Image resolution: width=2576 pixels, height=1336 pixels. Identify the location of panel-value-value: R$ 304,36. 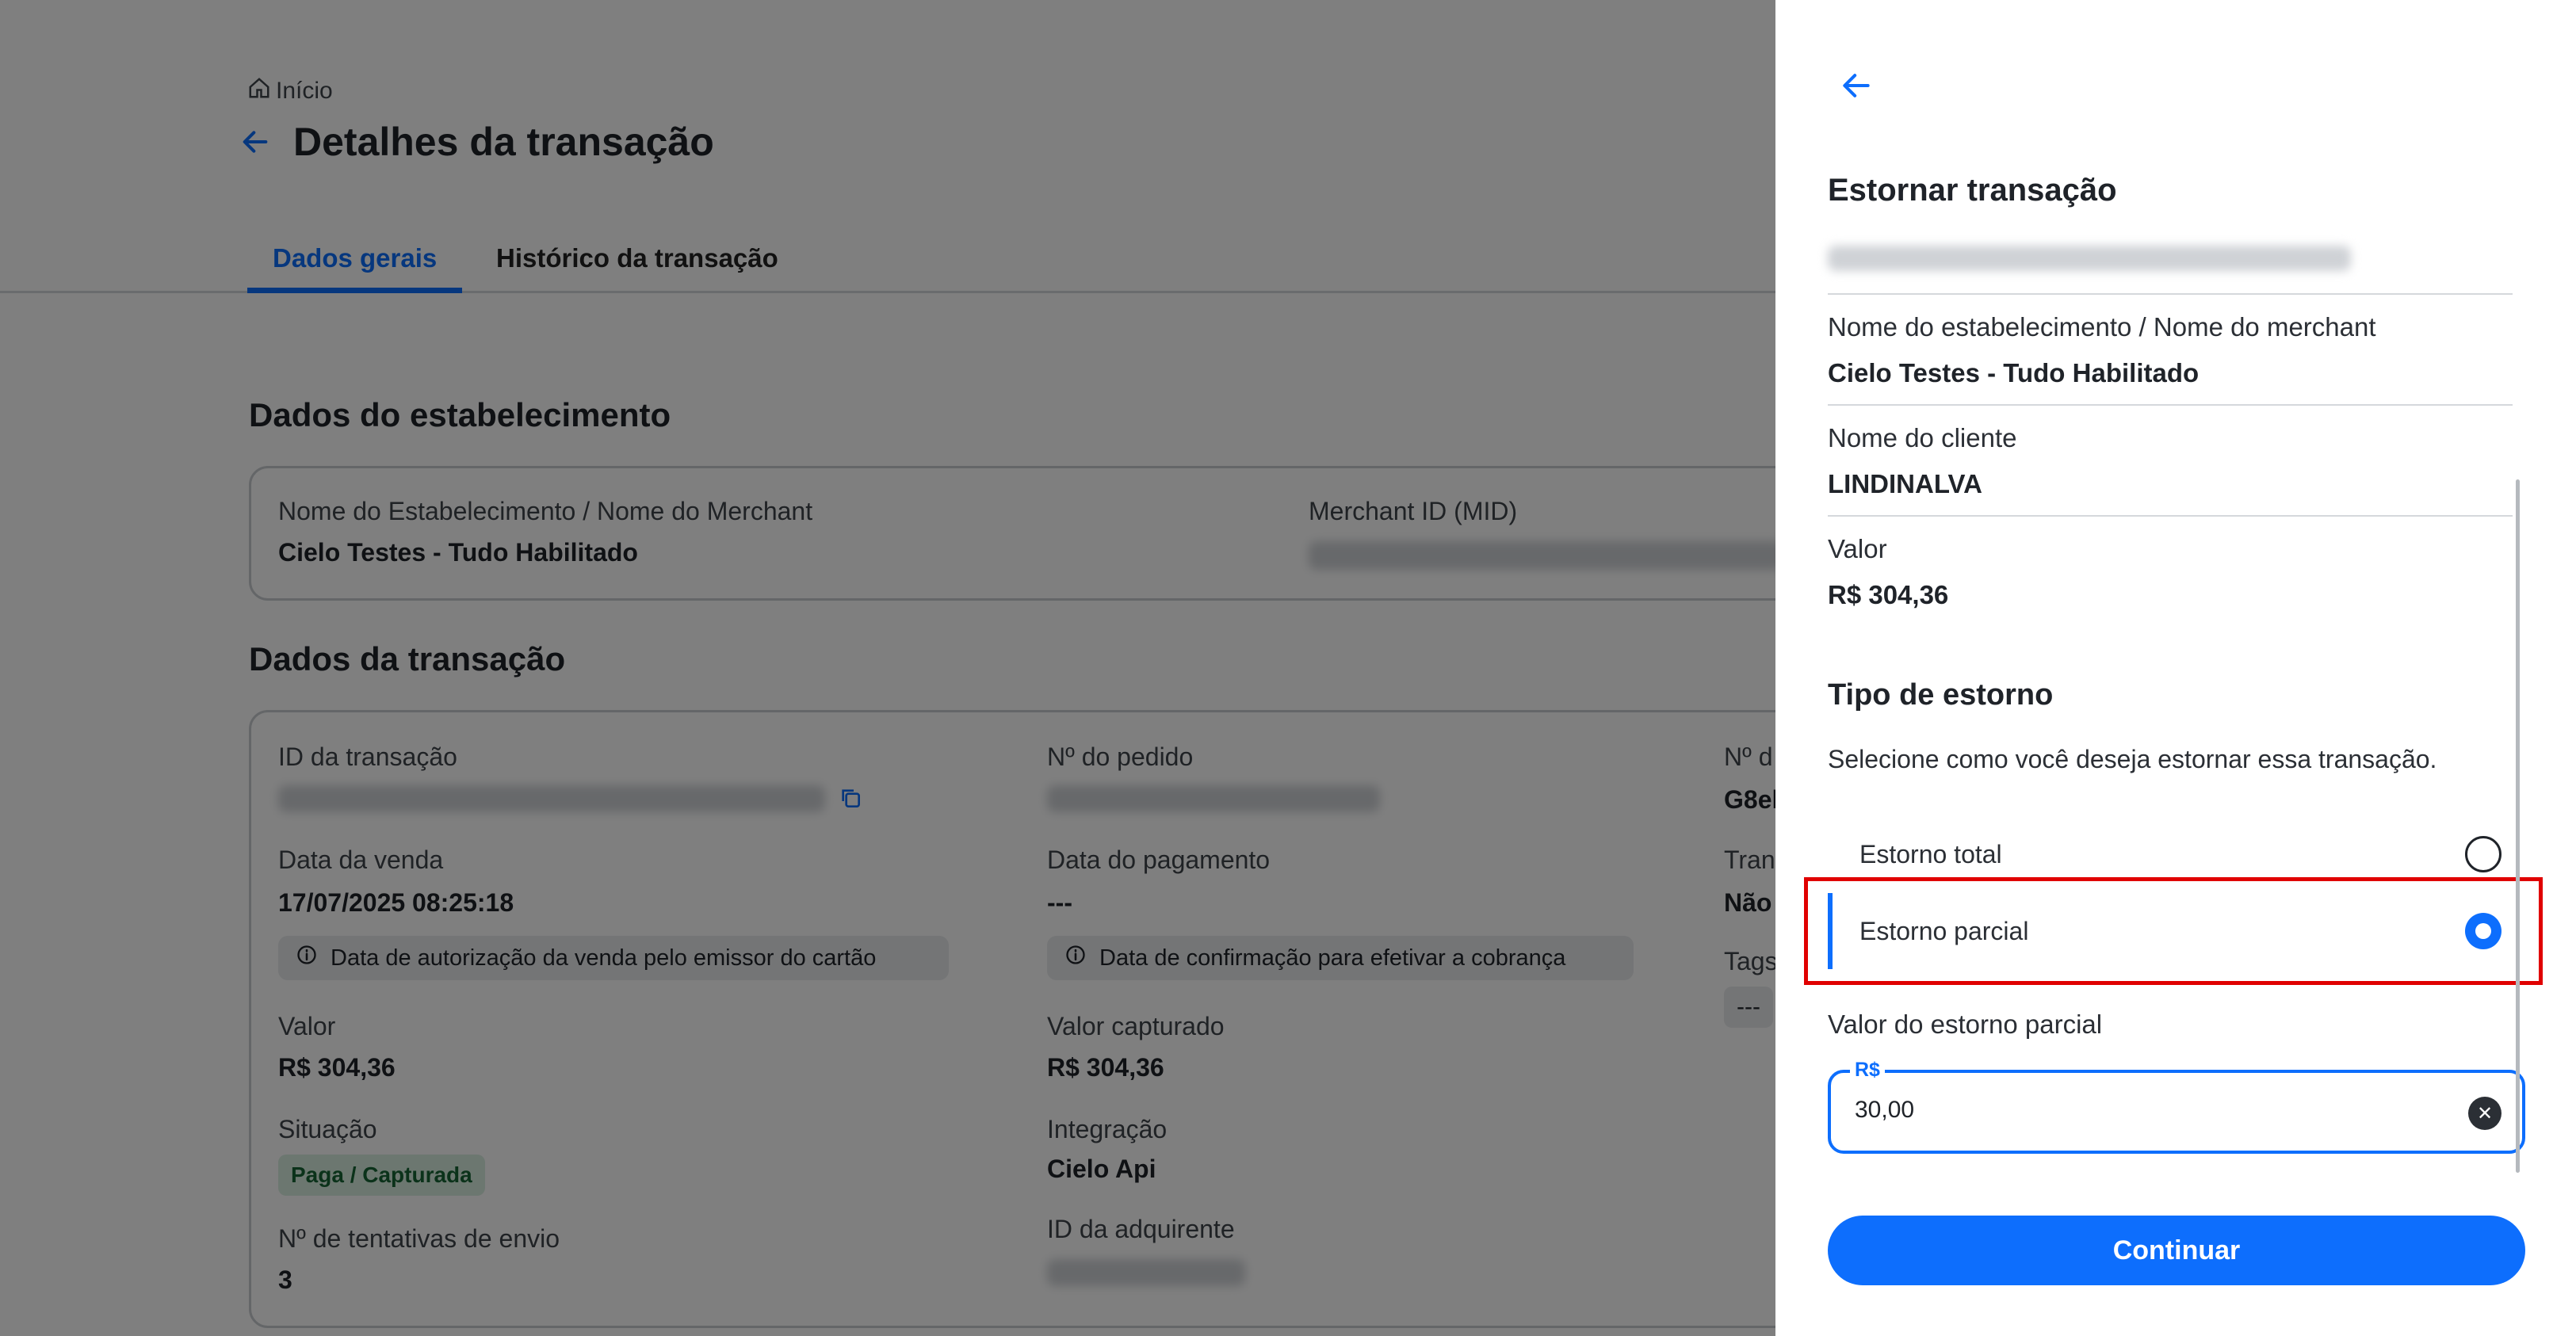
(1888, 594).